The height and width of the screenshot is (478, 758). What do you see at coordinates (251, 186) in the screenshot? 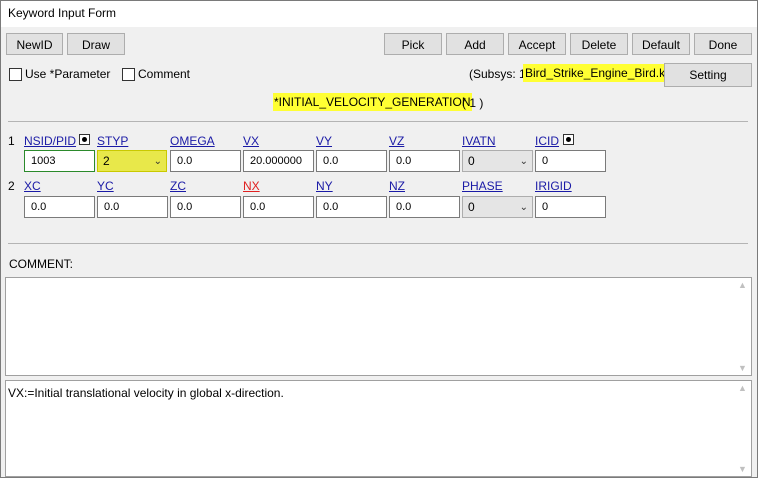
I see `header-nx: NX` at bounding box center [251, 186].